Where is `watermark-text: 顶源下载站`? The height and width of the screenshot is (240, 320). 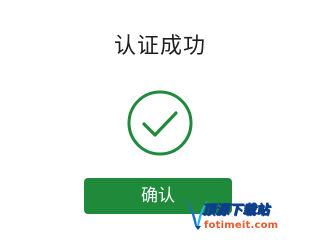 watermark-text: 顶源下载站 is located at coordinates (236, 211).